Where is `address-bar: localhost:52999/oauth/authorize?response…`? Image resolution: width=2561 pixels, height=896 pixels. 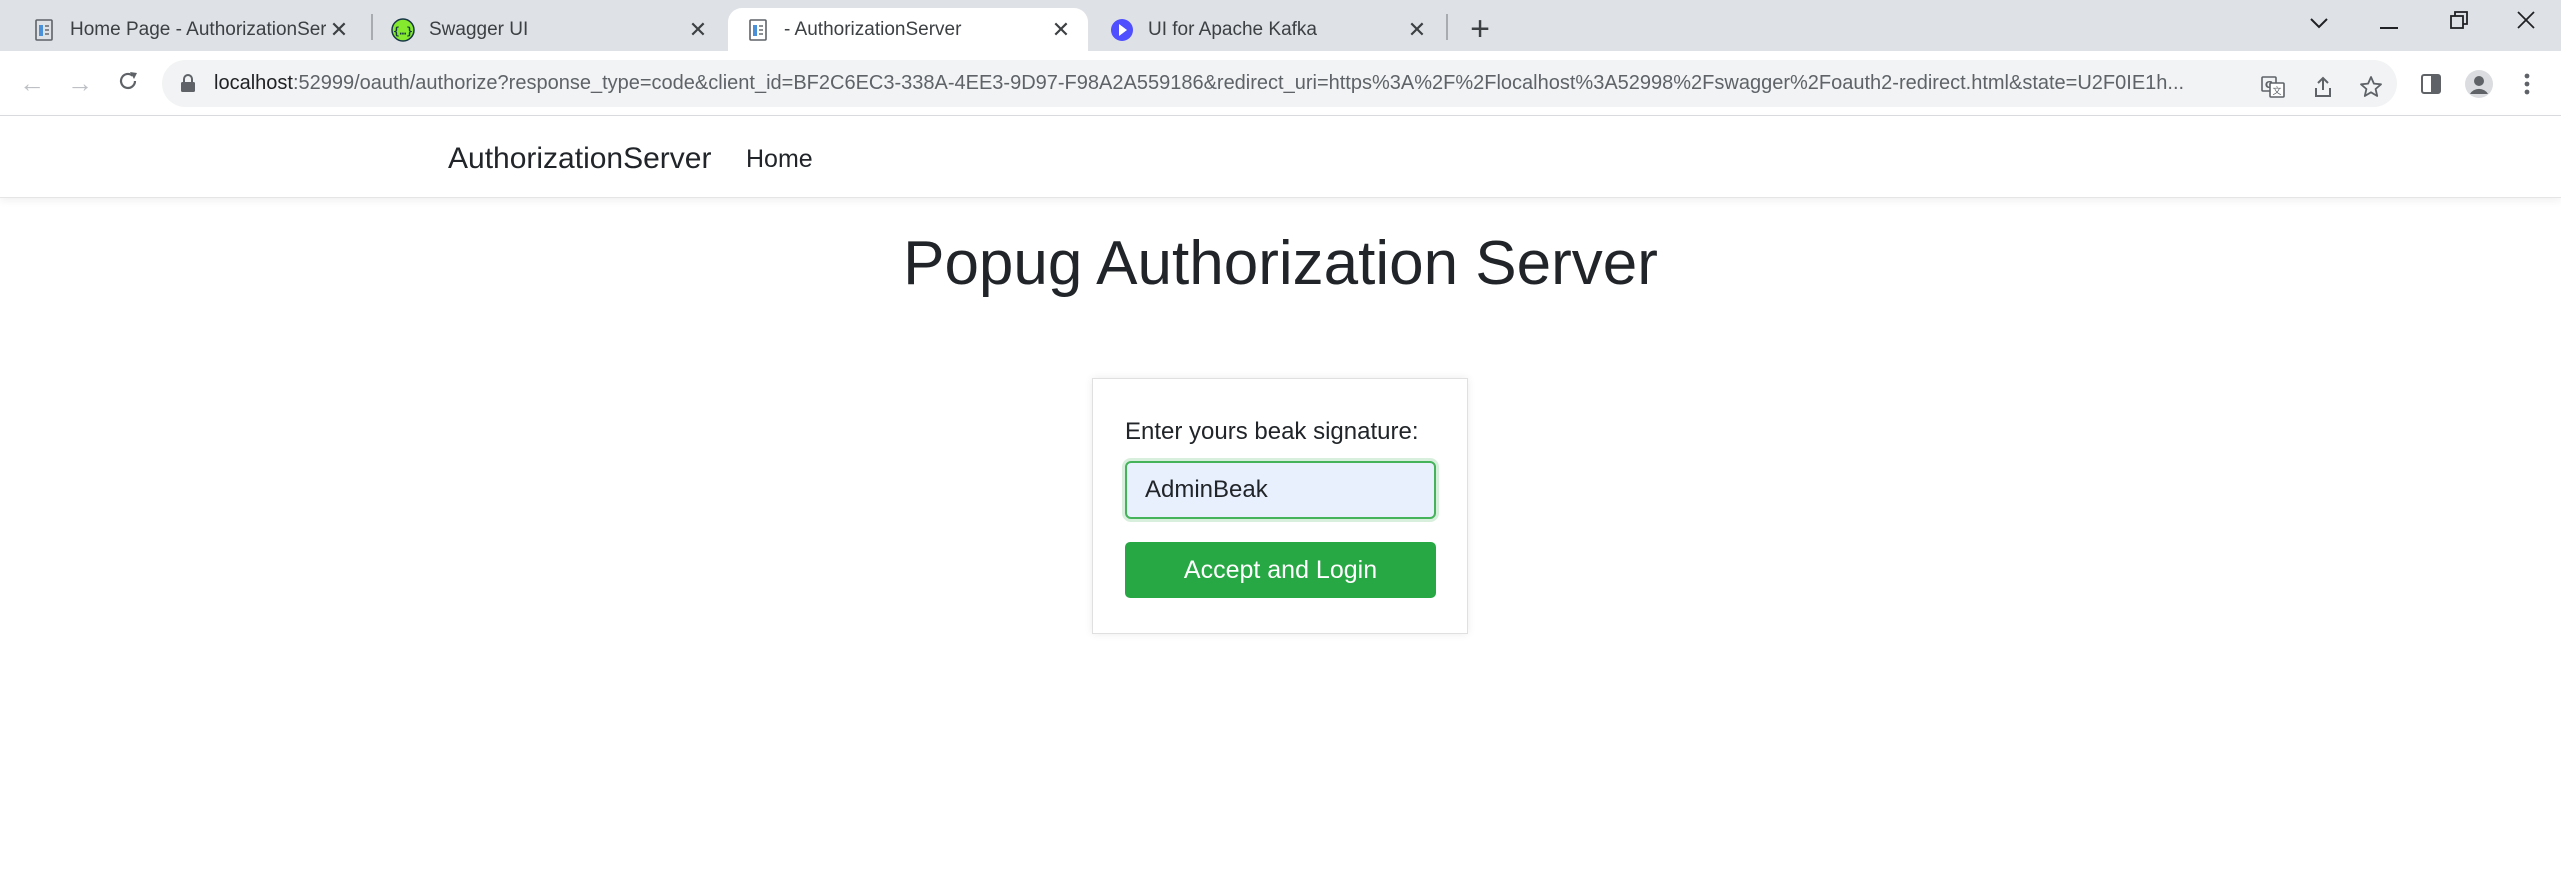
address-bar: localhost:52999/oauth/authorize?response… is located at coordinates (1279, 83).